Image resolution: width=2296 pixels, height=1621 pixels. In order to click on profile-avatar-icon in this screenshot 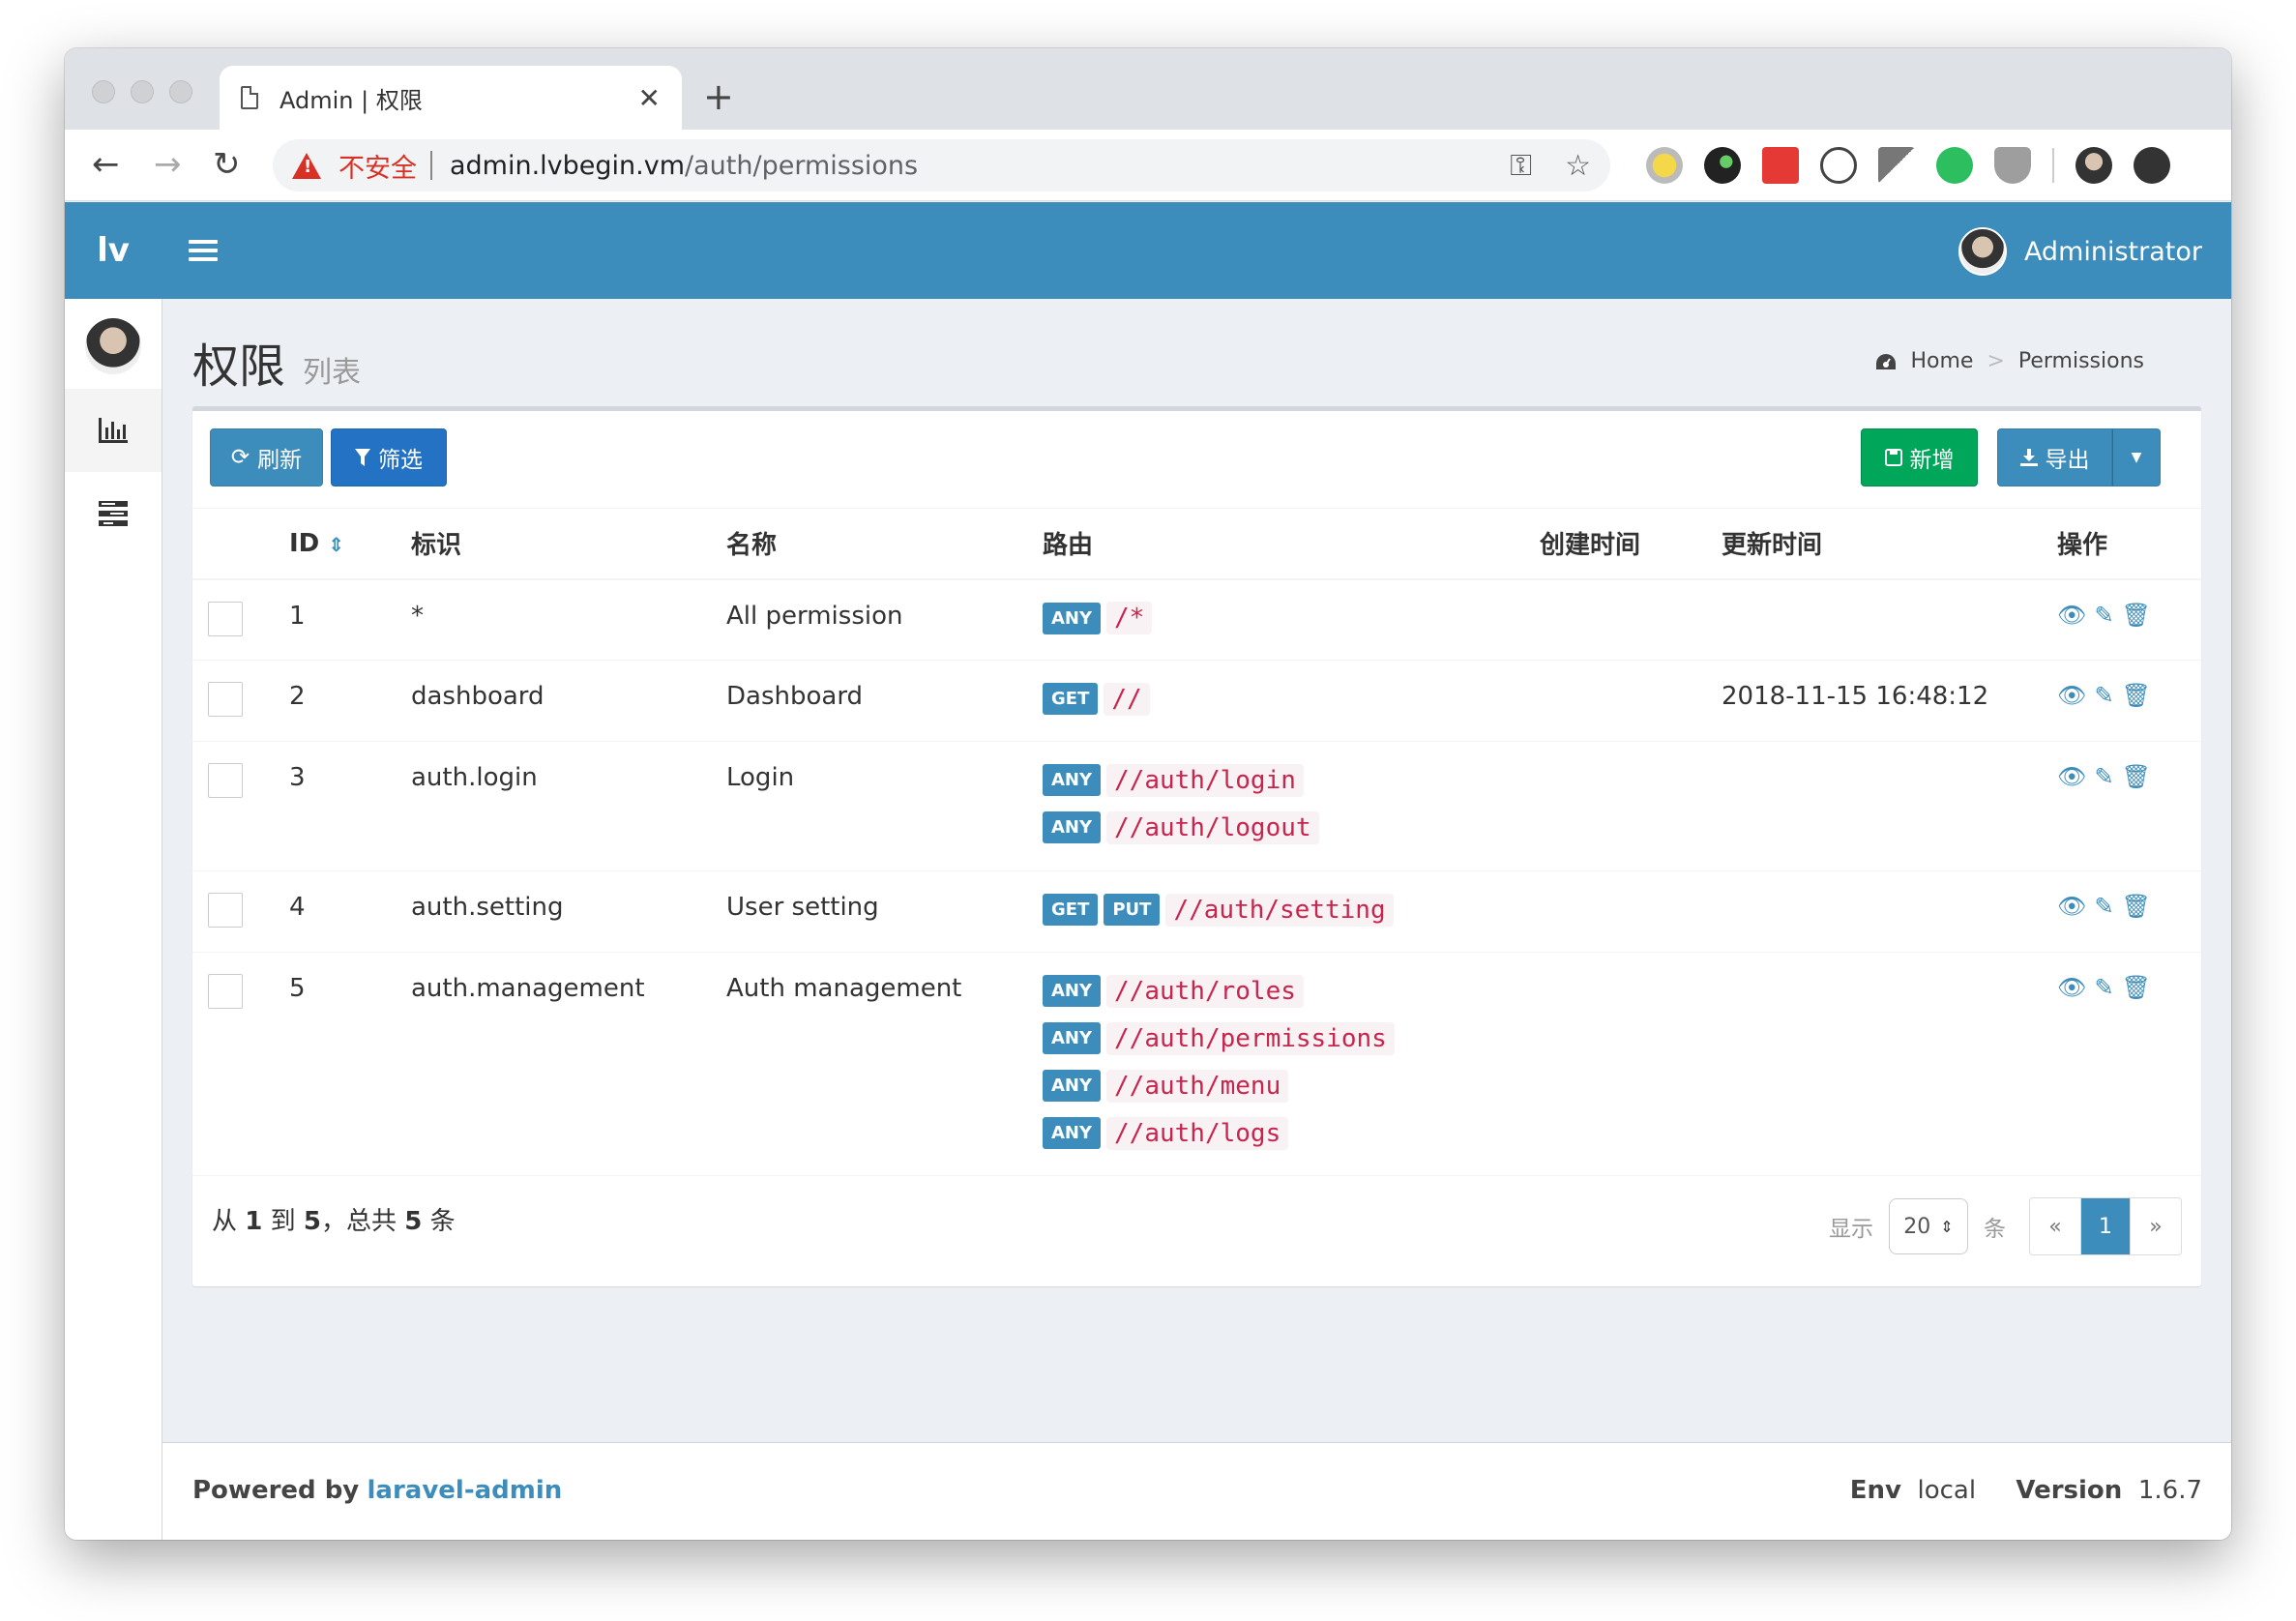, I will do `click(2093, 165)`.